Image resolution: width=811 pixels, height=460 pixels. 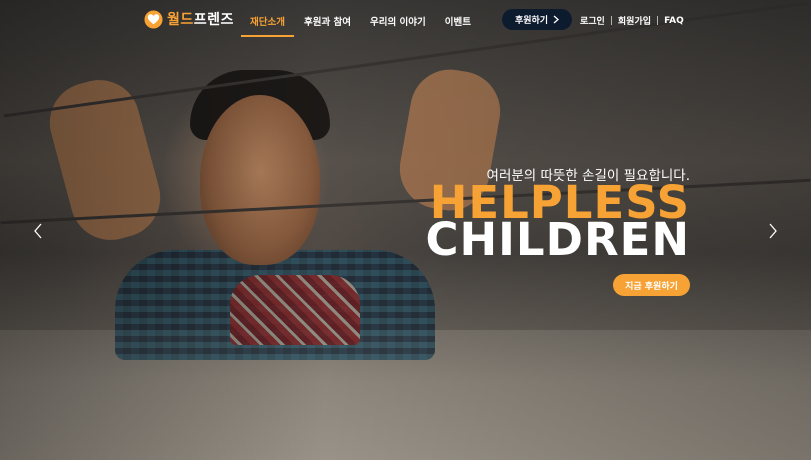 I want to click on logo-text: 월드프렌즈, so click(x=200, y=19).